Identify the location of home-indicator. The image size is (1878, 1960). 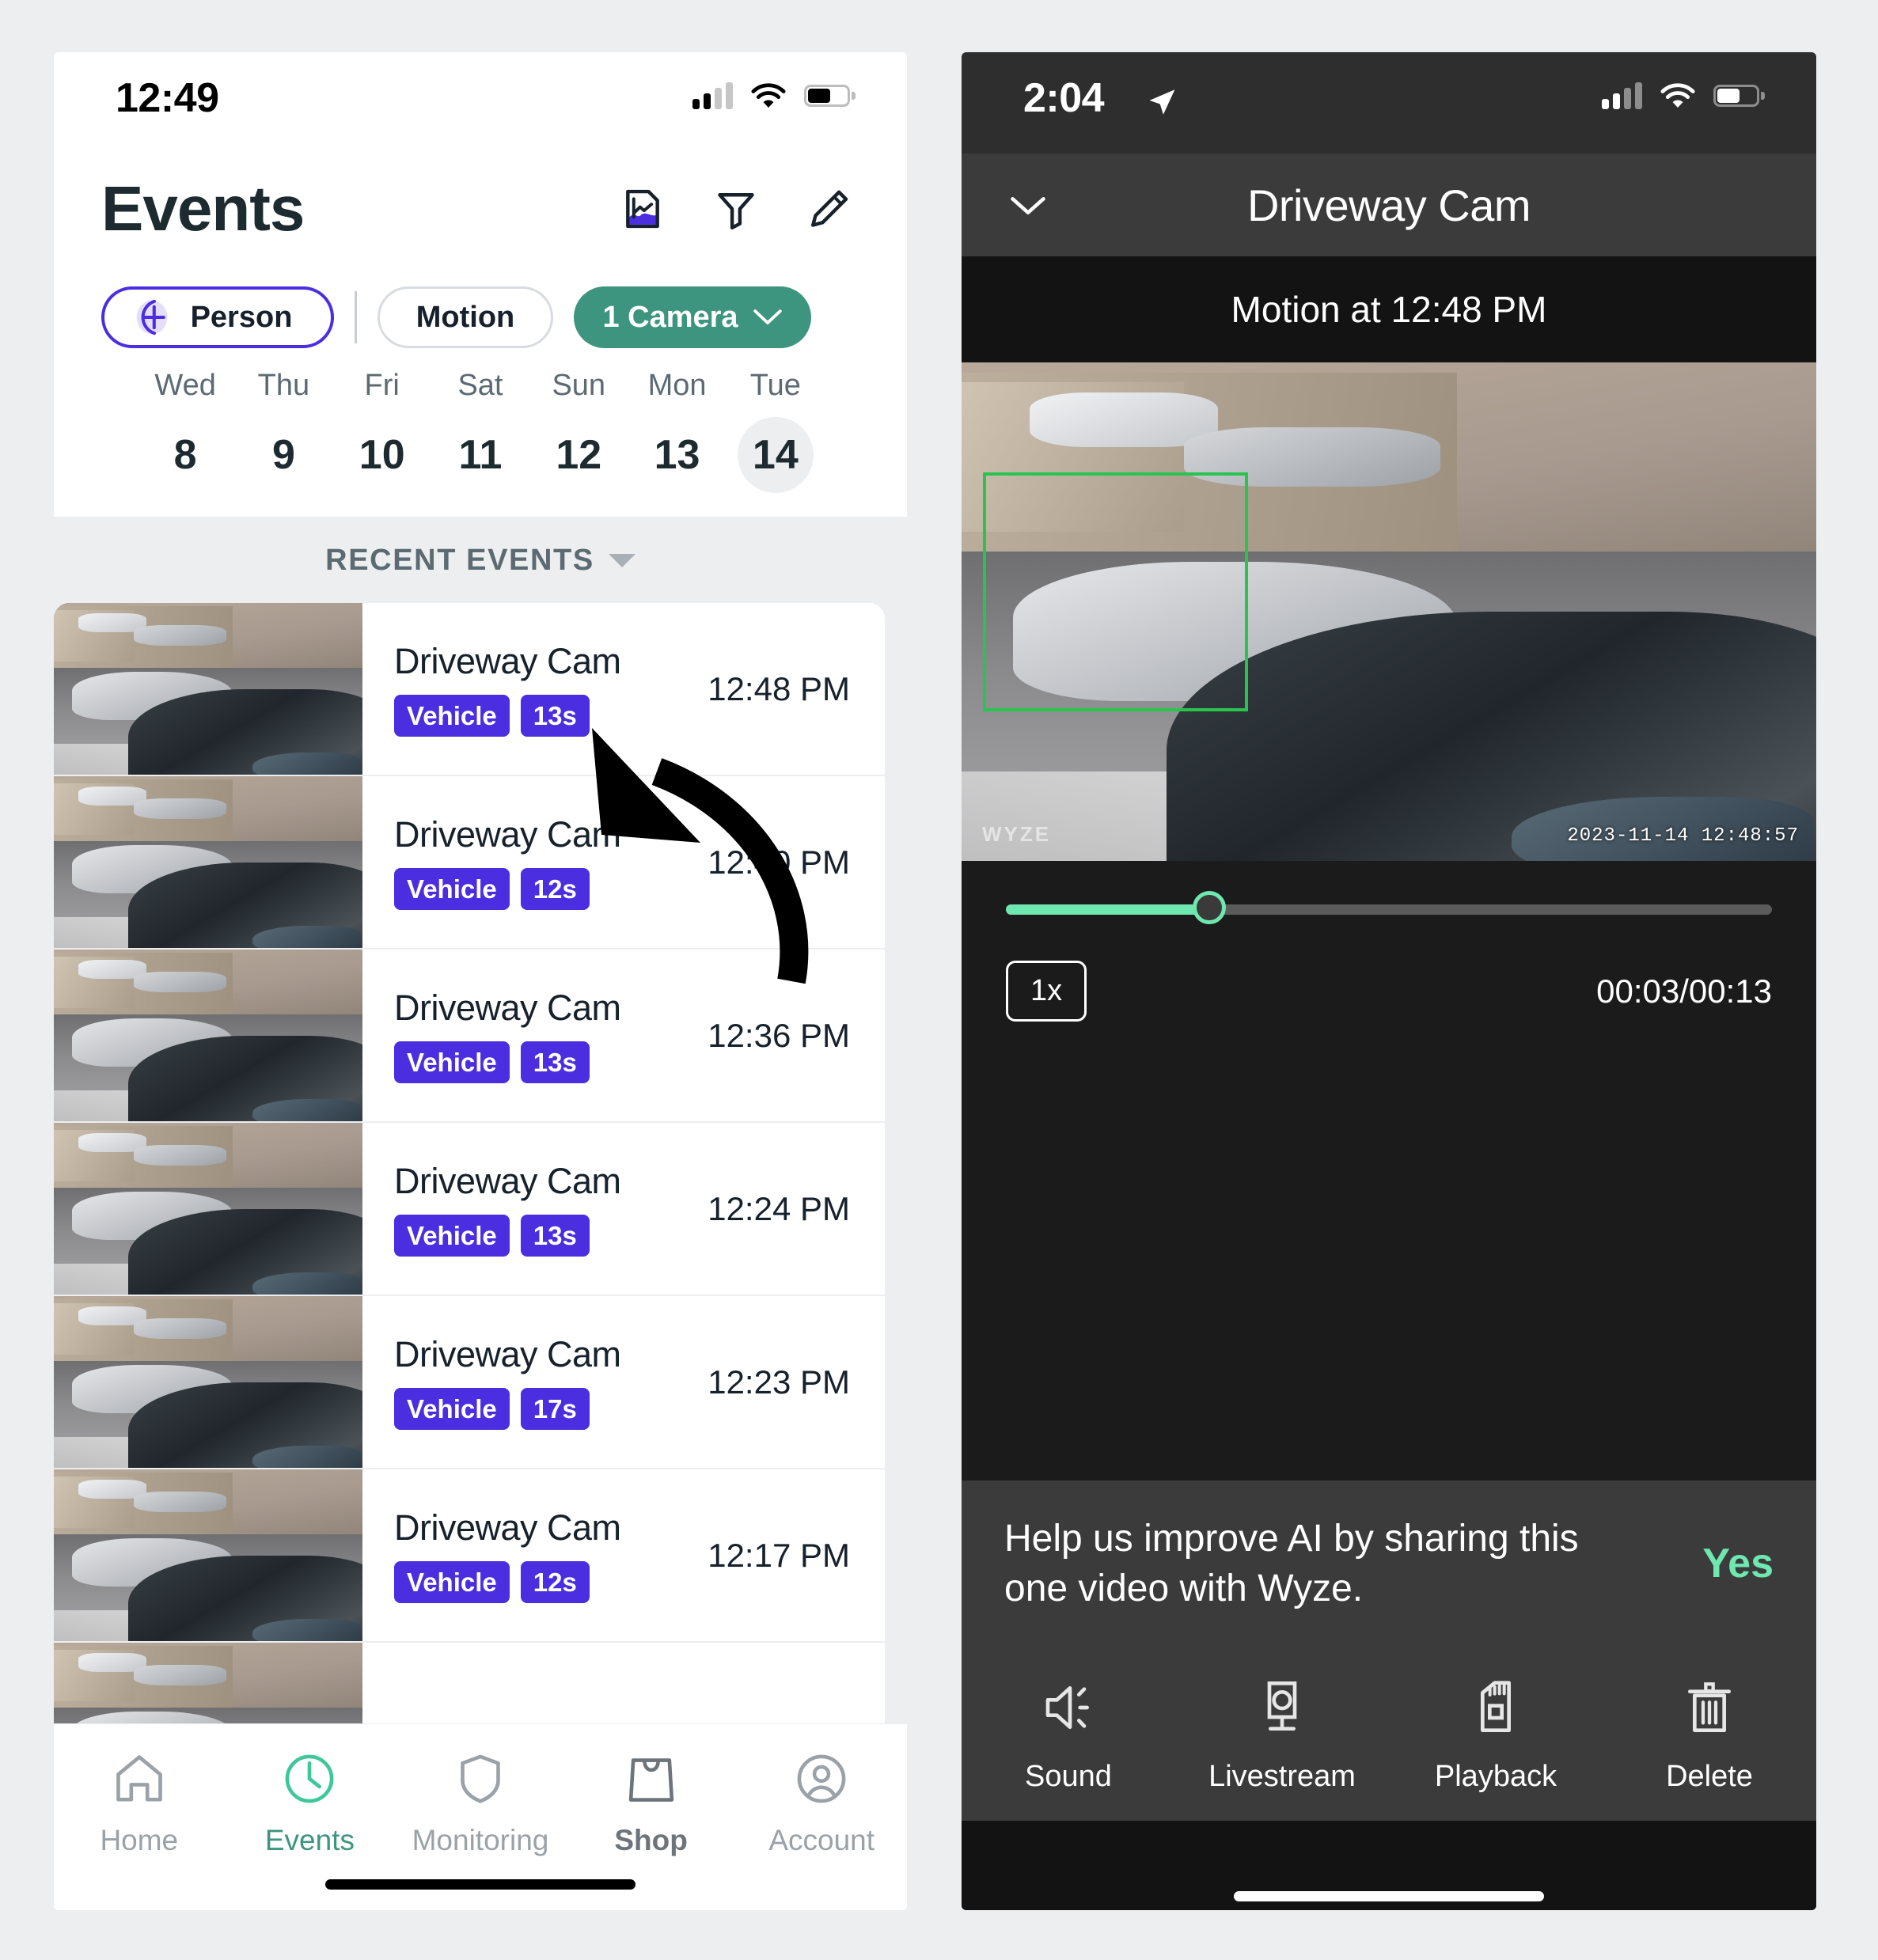
(480, 1884).